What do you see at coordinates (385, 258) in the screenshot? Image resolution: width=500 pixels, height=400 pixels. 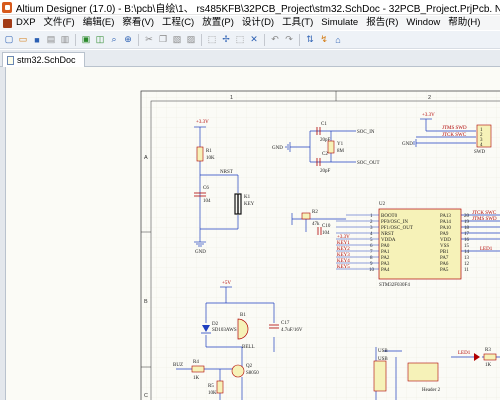 I see `mcu-pin-left-8: PA2` at bounding box center [385, 258].